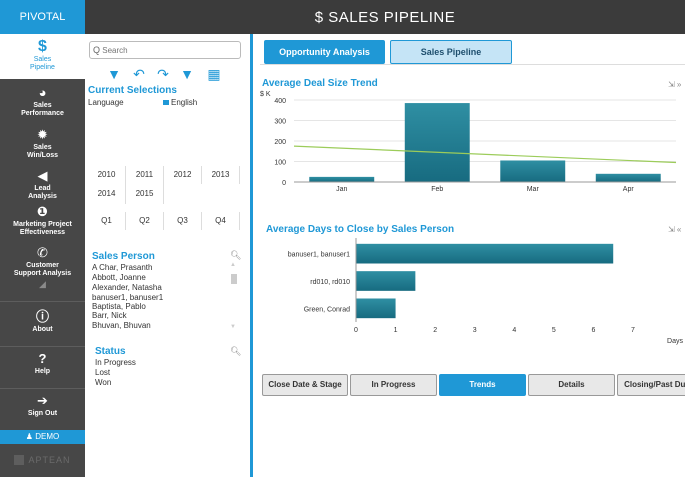  Describe the element at coordinates (106, 223) in the screenshot. I see `quarter-q1: Q1` at that location.